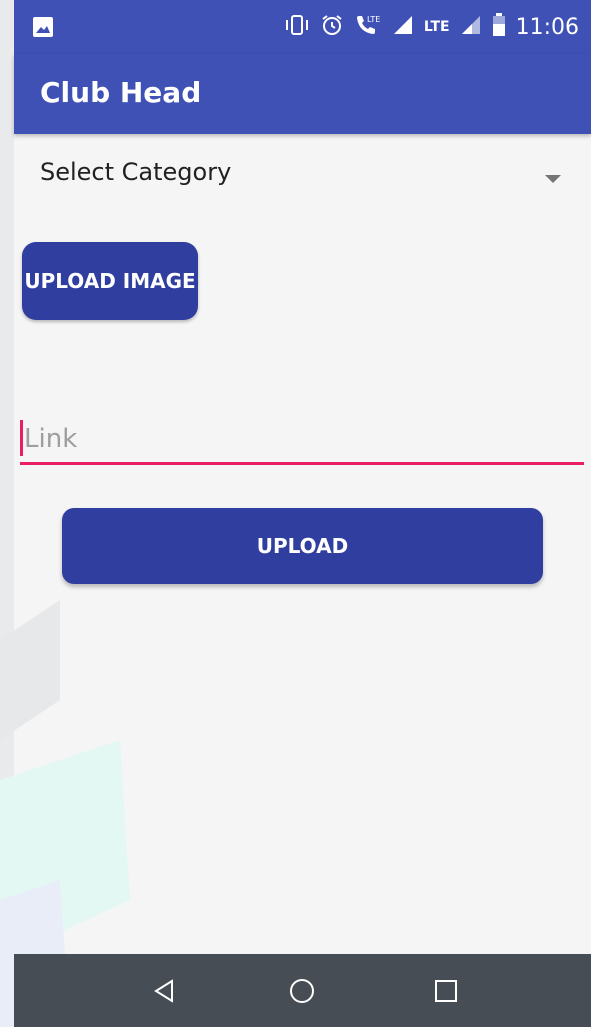 This screenshot has width=591, height=1027. I want to click on text-cursor, so click(21, 438).